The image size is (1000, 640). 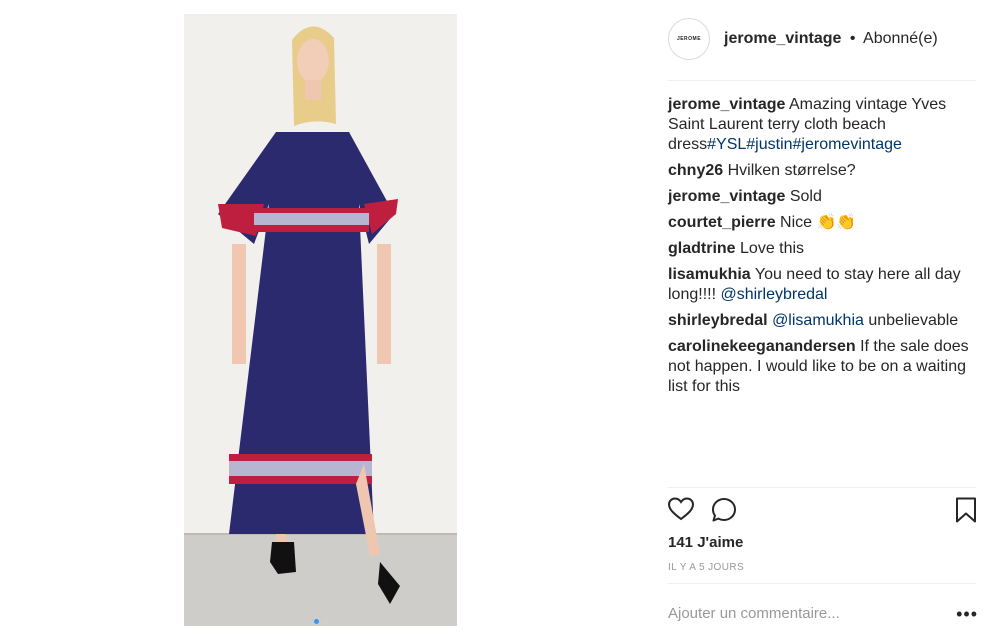 What do you see at coordinates (702, 248) in the screenshot?
I see `comment-username: gladtrine` at bounding box center [702, 248].